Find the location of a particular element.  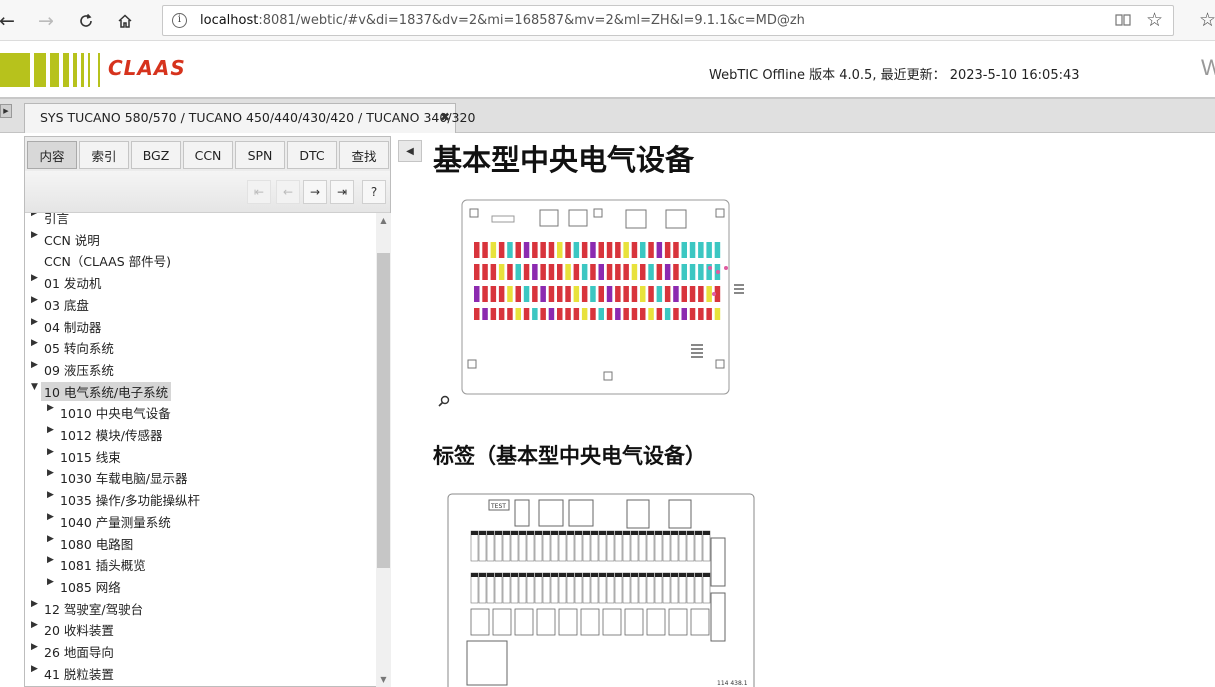

tab-spn: SPN is located at coordinates (260, 155).